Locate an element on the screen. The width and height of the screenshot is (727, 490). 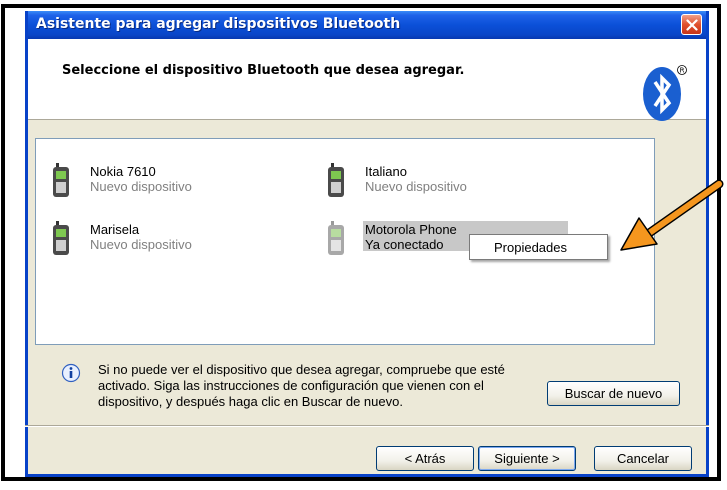
cancel-button: Cancelar is located at coordinates (643, 458).